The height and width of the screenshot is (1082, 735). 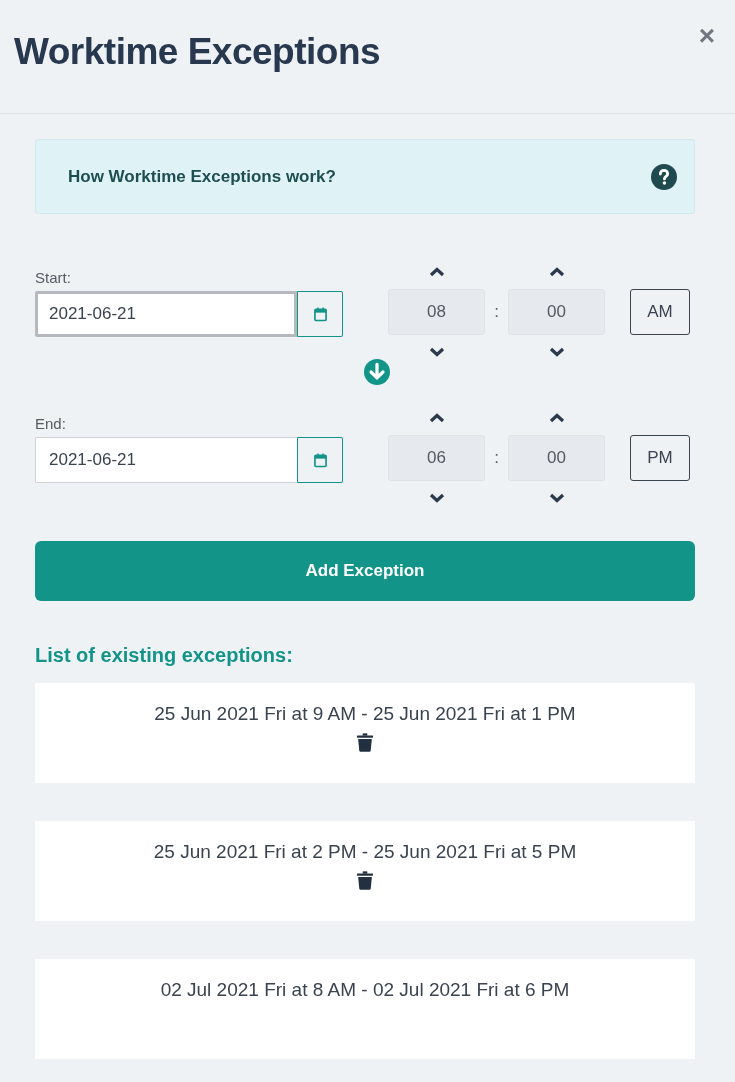 I want to click on list-heading: List of existing exceptions:, so click(x=164, y=655).